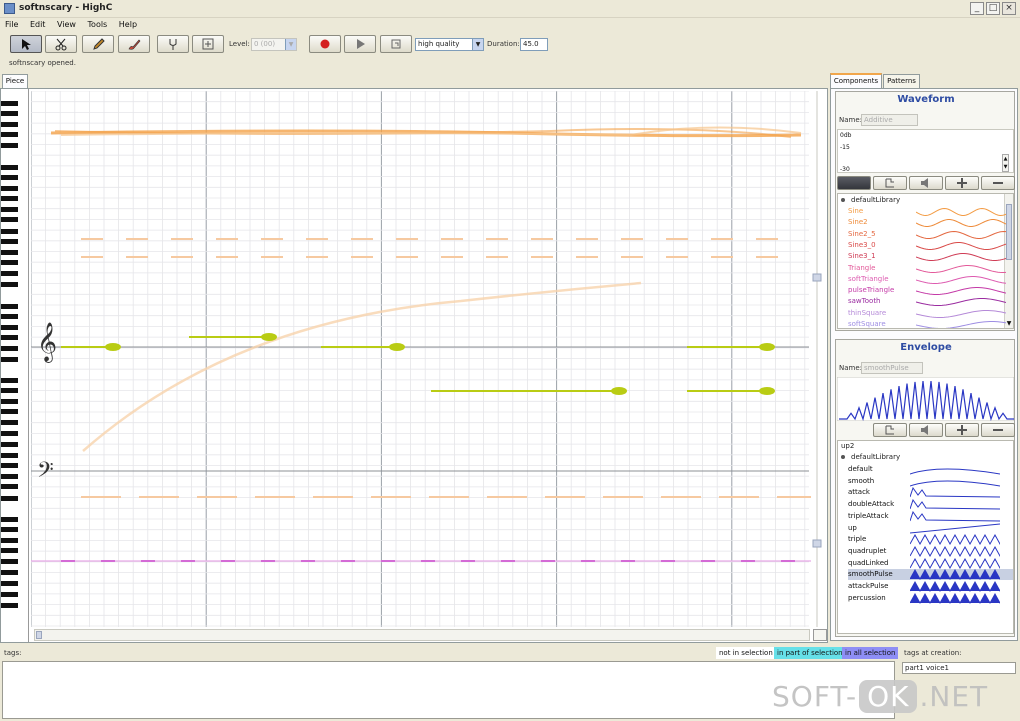 The height and width of the screenshot is (721, 1020). I want to click on envelope-top-item: up2, so click(847, 446).